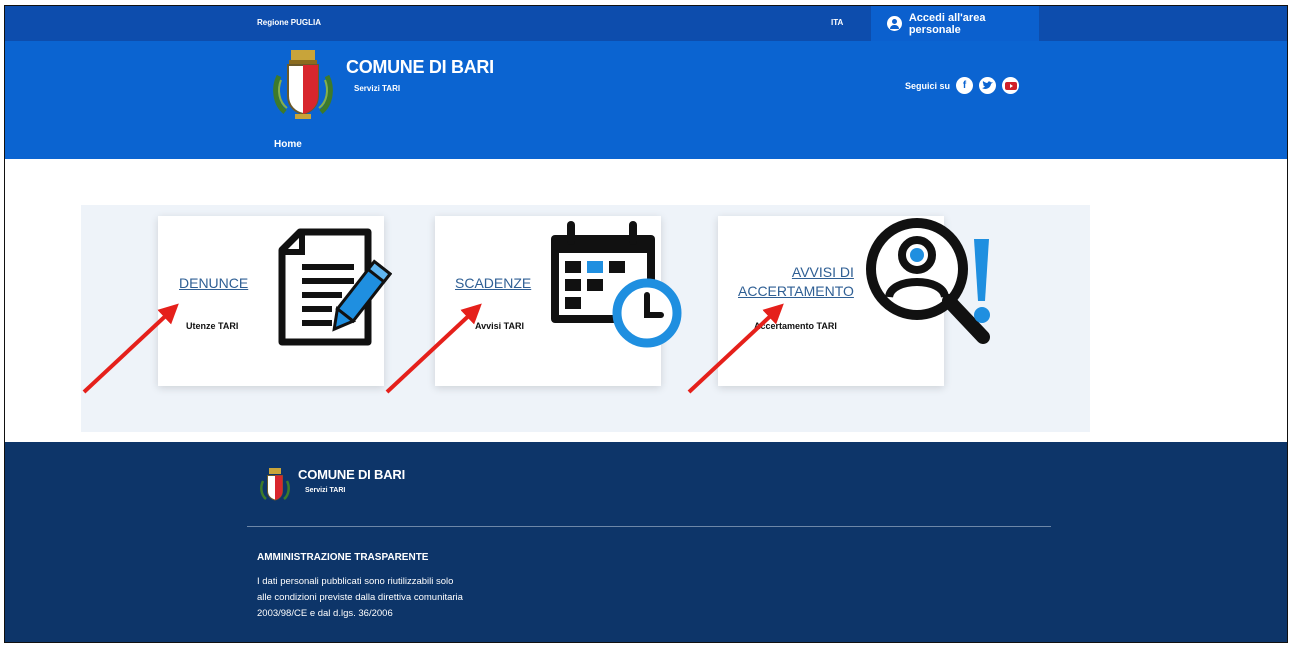 This screenshot has width=1292, height=646. What do you see at coordinates (493, 283) in the screenshot?
I see `card-title-scadenze: SCADENZE` at bounding box center [493, 283].